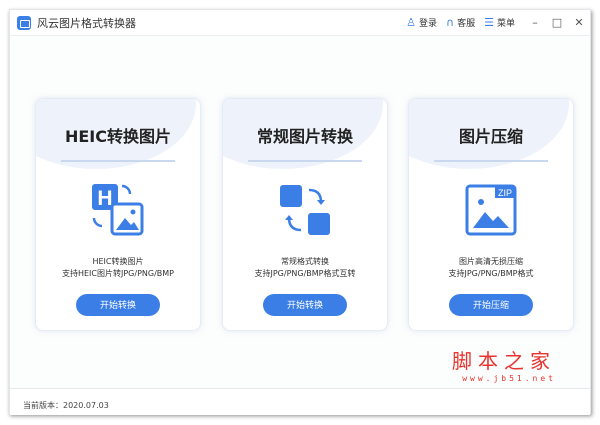 This screenshot has height=425, width=600. Describe the element at coordinates (117, 273) in the screenshot. I see `card-desc-2: 支持HEIC图片转JPG/PNG/BMP` at that location.